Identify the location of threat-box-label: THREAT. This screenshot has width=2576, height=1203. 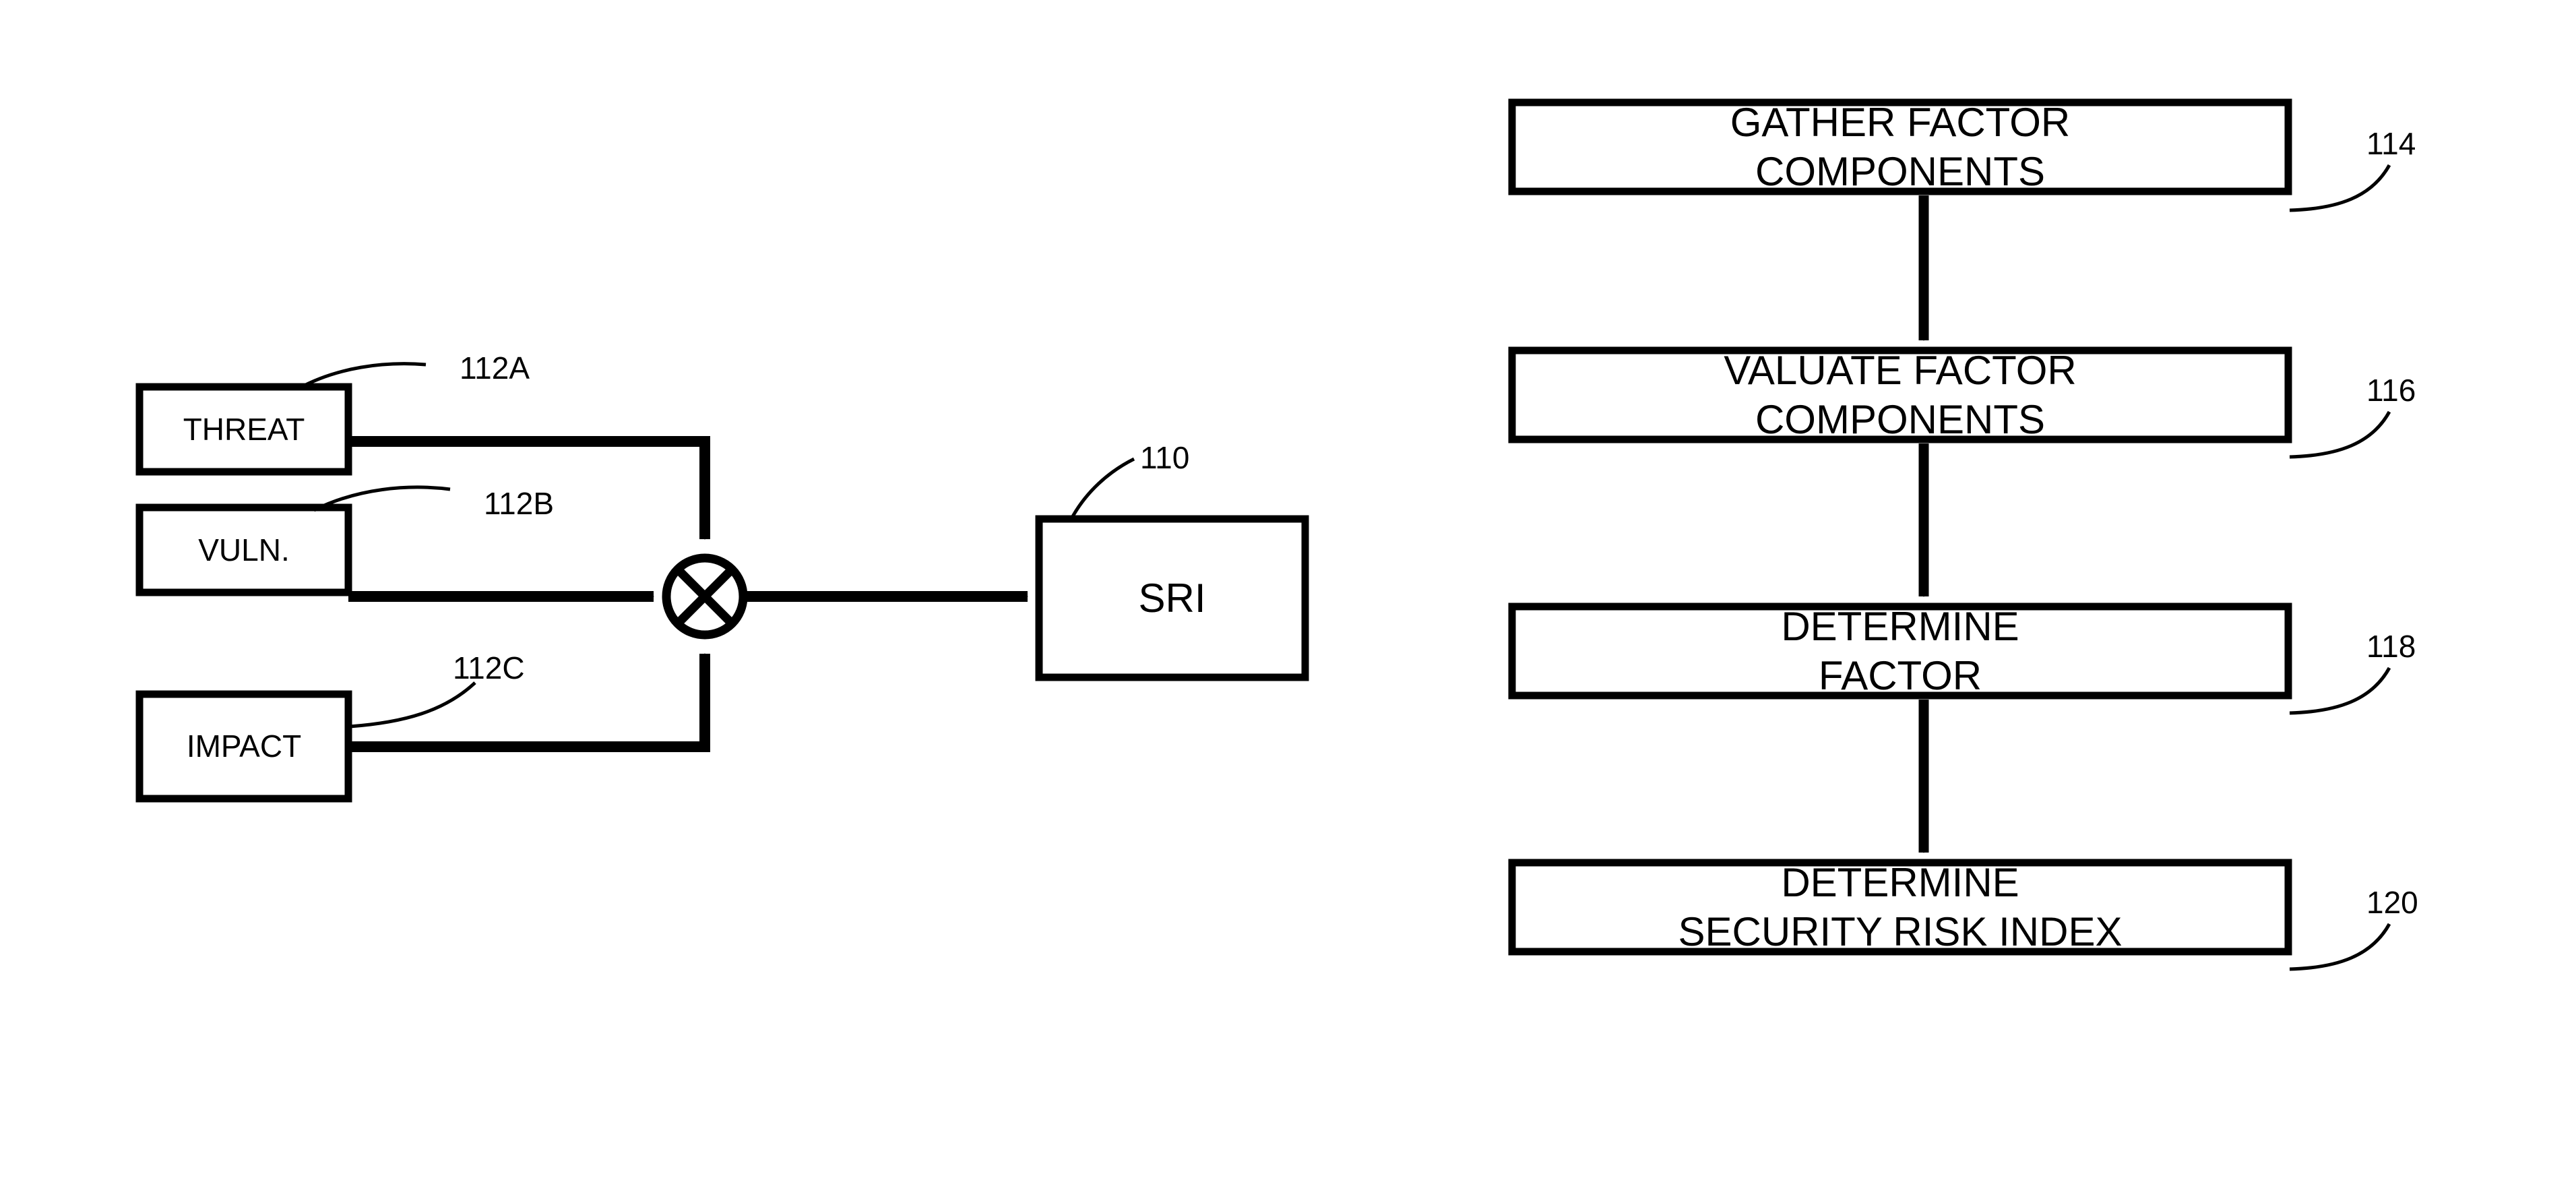
(244, 429).